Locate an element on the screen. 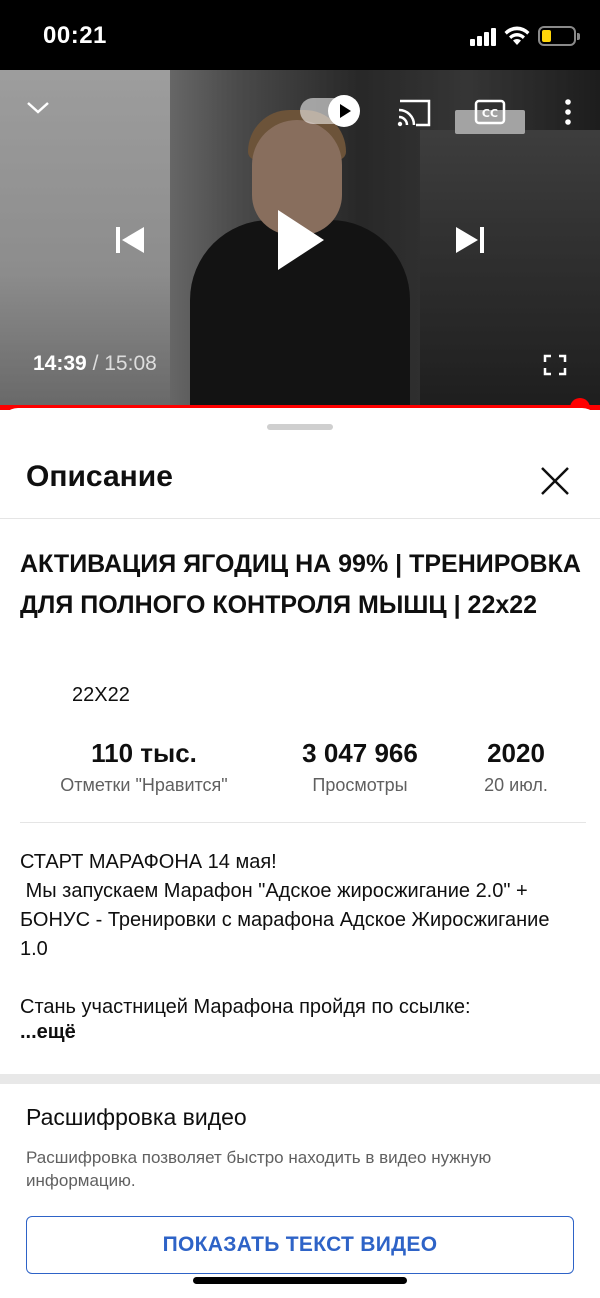 This screenshot has height=1298, width=600. captions-icon: CC is located at coordinates (490, 112).